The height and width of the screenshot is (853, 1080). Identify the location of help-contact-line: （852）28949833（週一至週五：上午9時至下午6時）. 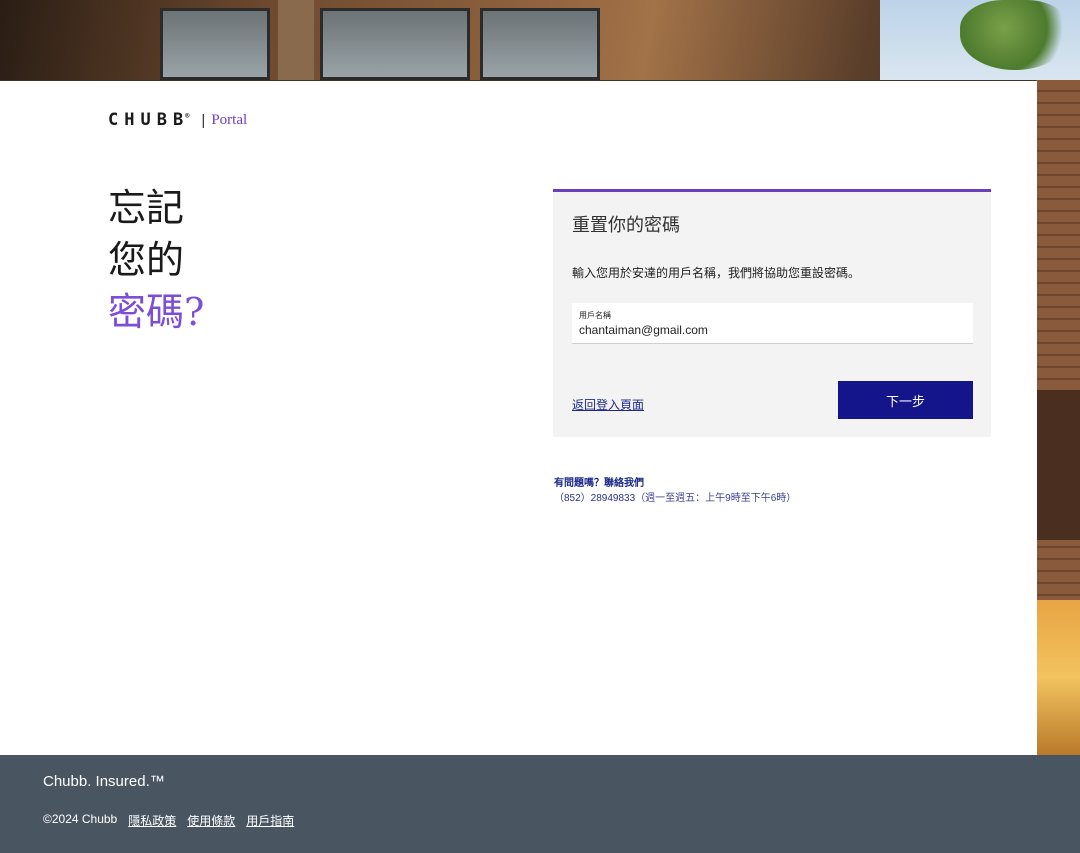
(675, 498).